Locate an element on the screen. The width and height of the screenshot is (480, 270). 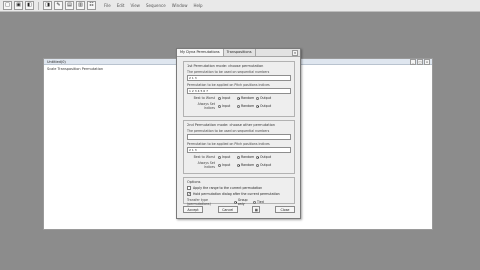
copy-icon: ◨ is located at coordinates (47, 5).